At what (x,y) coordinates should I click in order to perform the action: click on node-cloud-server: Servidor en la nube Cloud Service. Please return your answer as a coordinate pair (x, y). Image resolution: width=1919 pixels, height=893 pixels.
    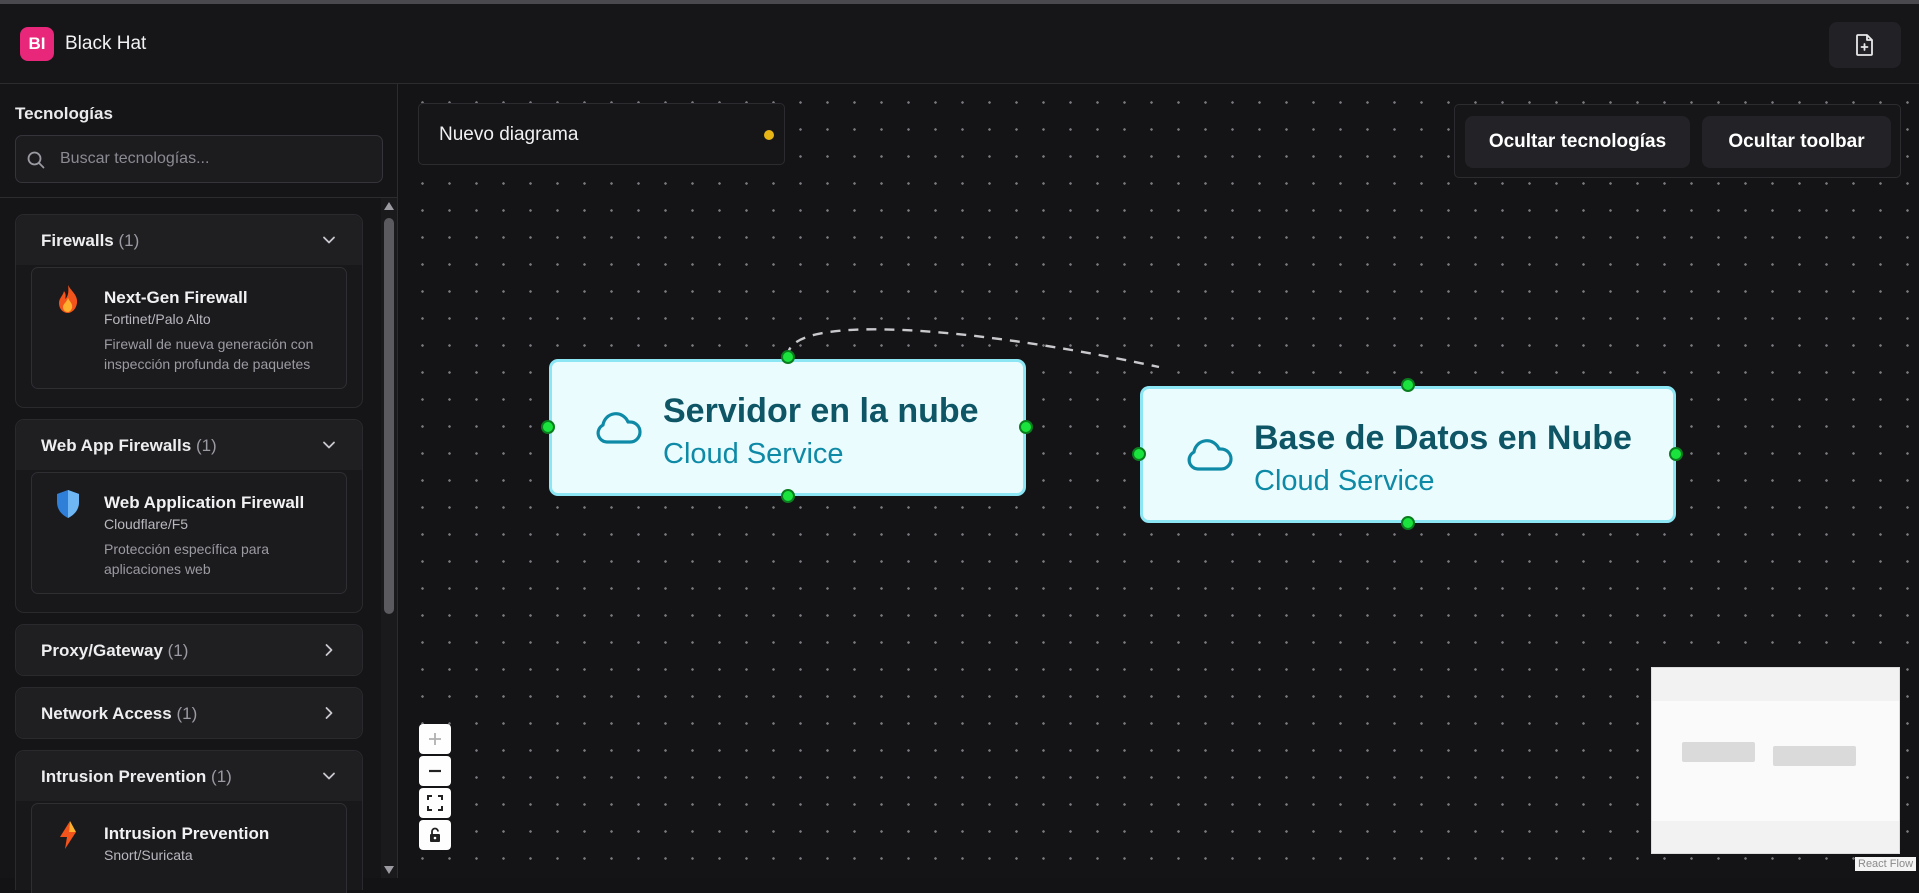
    Looking at the image, I should click on (787, 427).